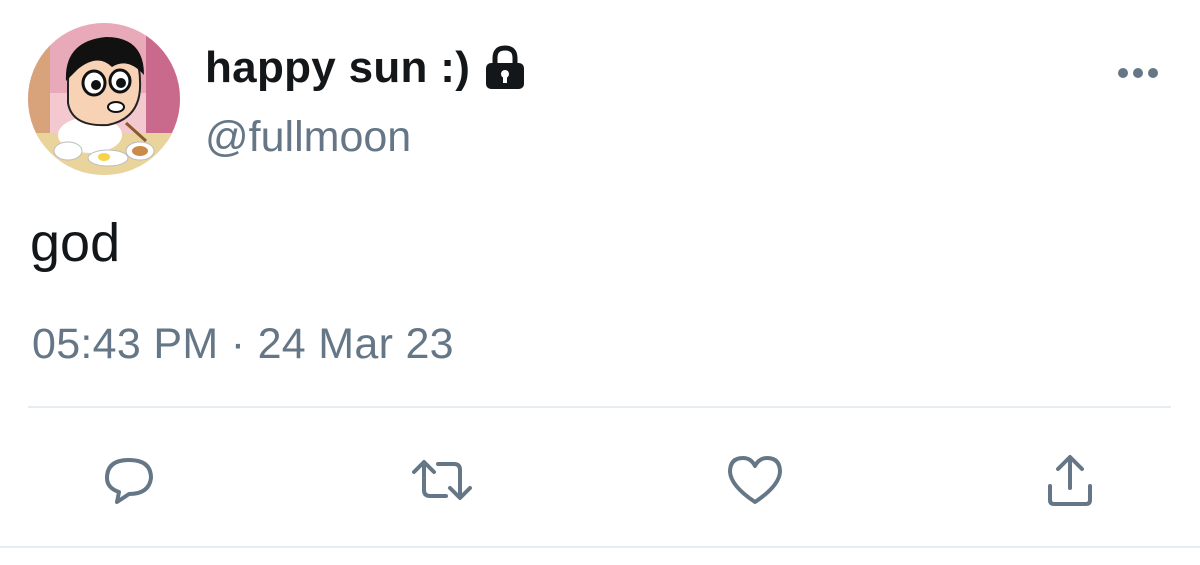 The height and width of the screenshot is (565, 1200). I want to click on name-row: happy sun :), so click(365, 68).